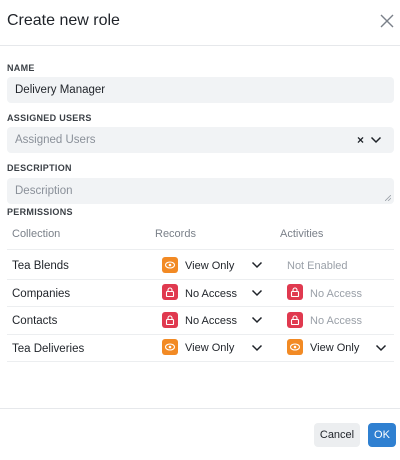 The image size is (400, 460). What do you see at coordinates (36, 234) in the screenshot?
I see `column-header-collection: Collection` at bounding box center [36, 234].